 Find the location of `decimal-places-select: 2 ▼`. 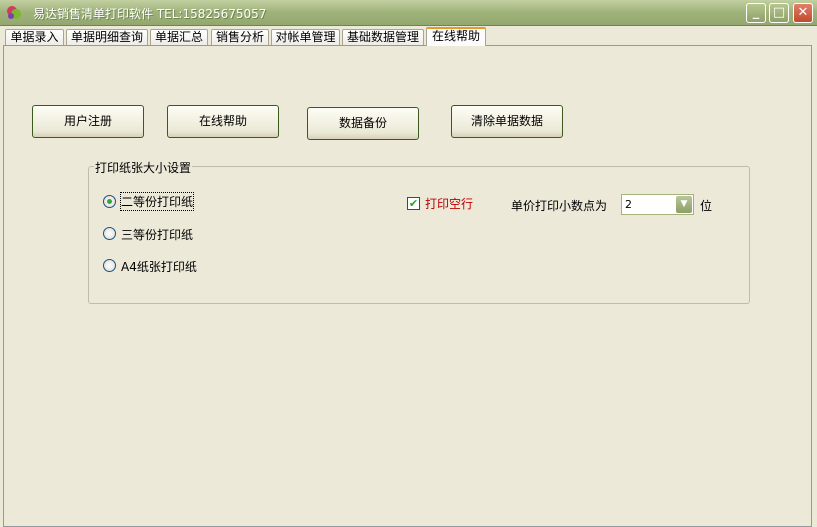

decimal-places-select: 2 ▼ is located at coordinates (657, 204).